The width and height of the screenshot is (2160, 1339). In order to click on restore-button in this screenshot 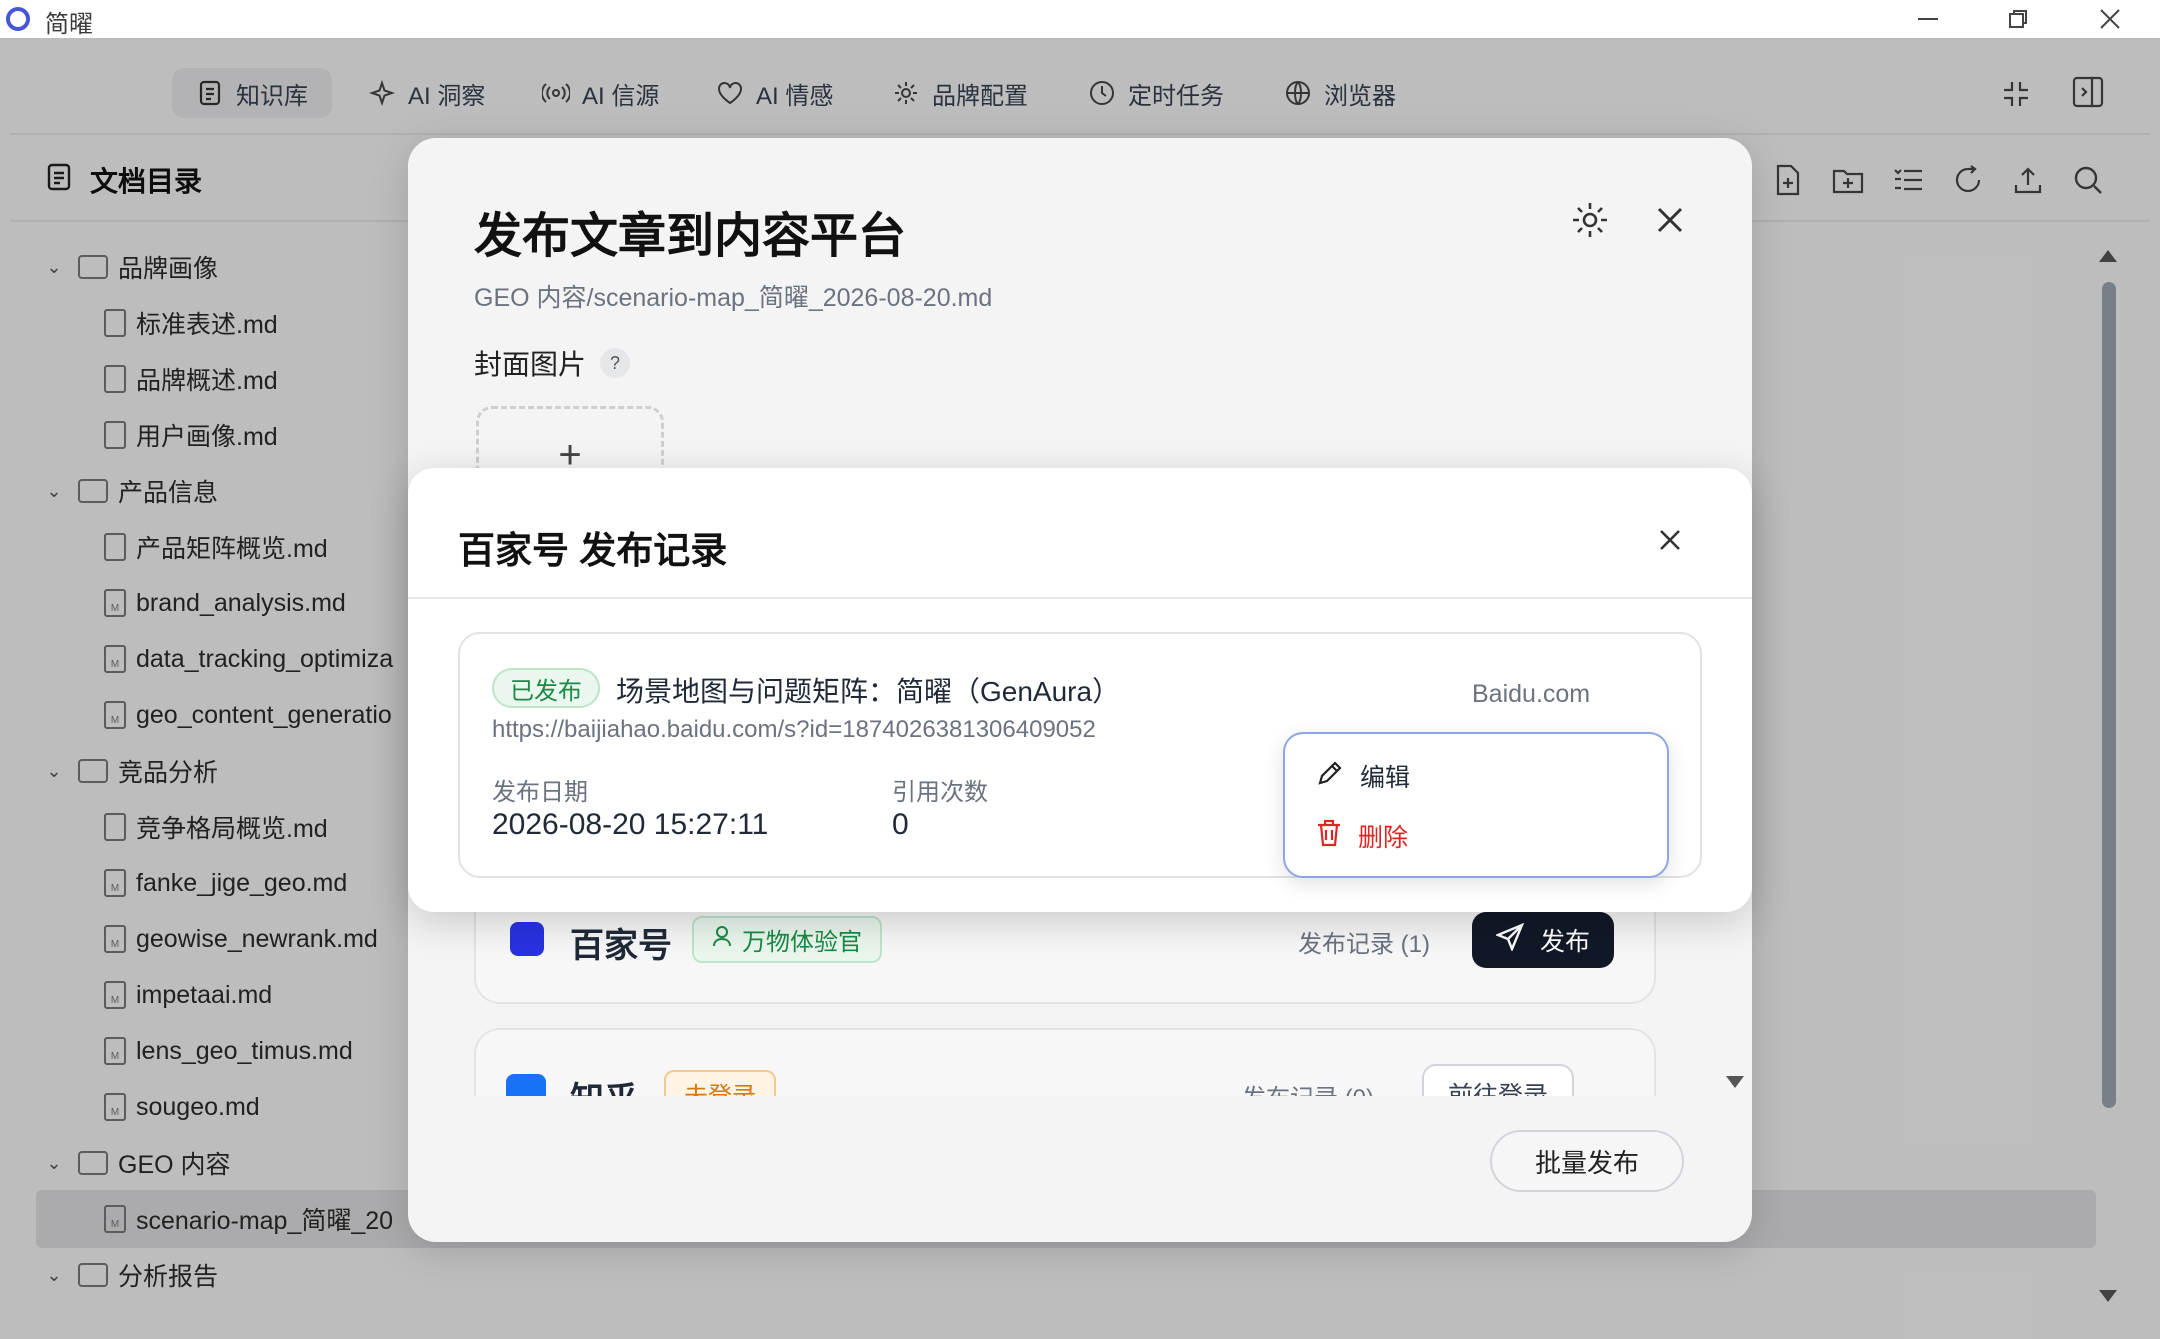, I will do `click(2018, 19)`.